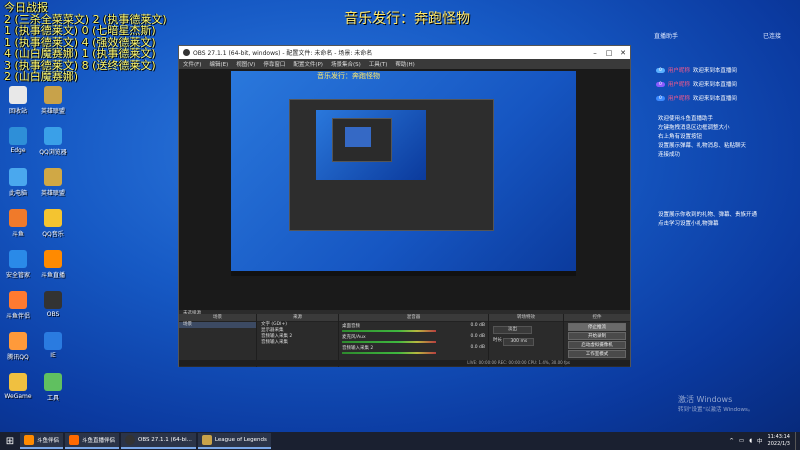 Image resolution: width=800 pixels, height=450 pixels. Describe the element at coordinates (18, 390) in the screenshot. I see `desktop-icon: WeGame` at that location.